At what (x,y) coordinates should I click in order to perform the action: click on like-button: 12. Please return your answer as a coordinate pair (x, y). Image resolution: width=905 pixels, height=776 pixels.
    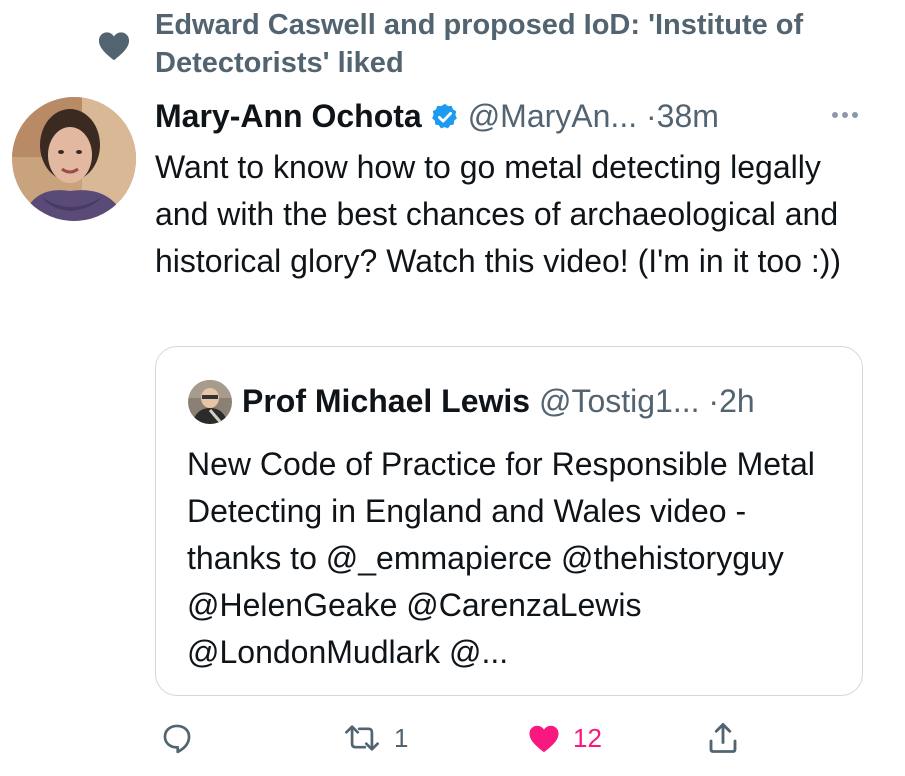
    Looking at the image, I should click on (563, 738).